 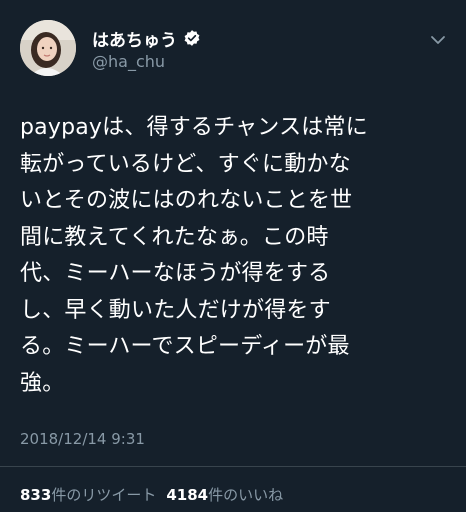 What do you see at coordinates (186, 200) in the screenshot?
I see `tweet-text-line: いとその波にはのれないことを世` at bounding box center [186, 200].